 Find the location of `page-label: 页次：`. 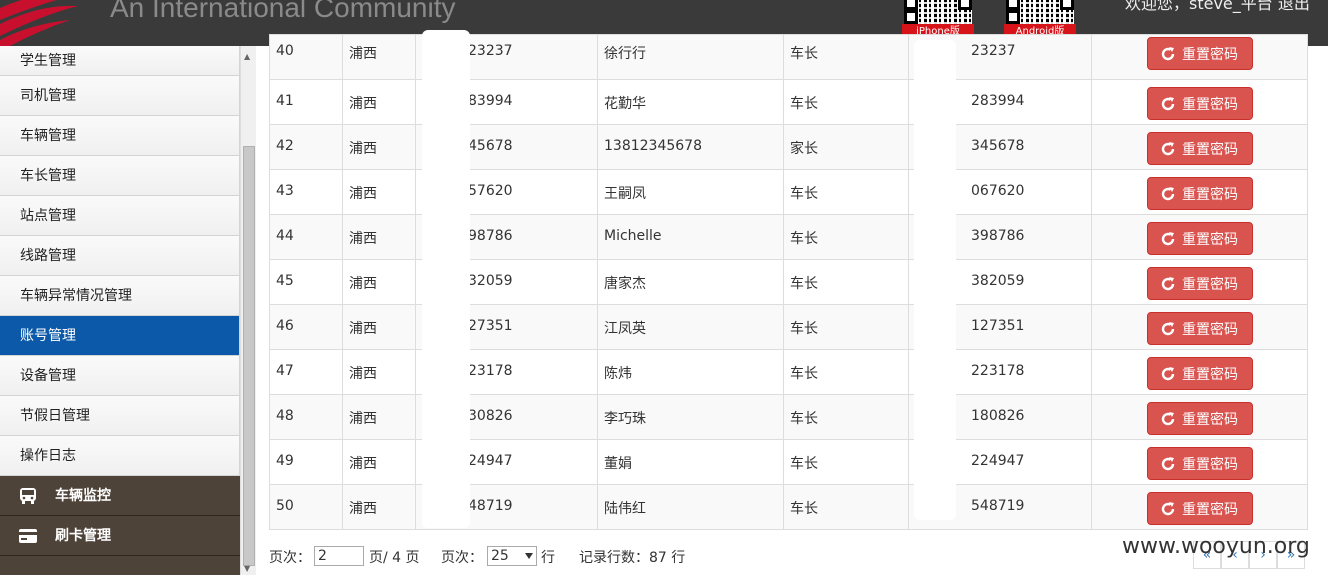

page-label: 页次： is located at coordinates (290, 558).